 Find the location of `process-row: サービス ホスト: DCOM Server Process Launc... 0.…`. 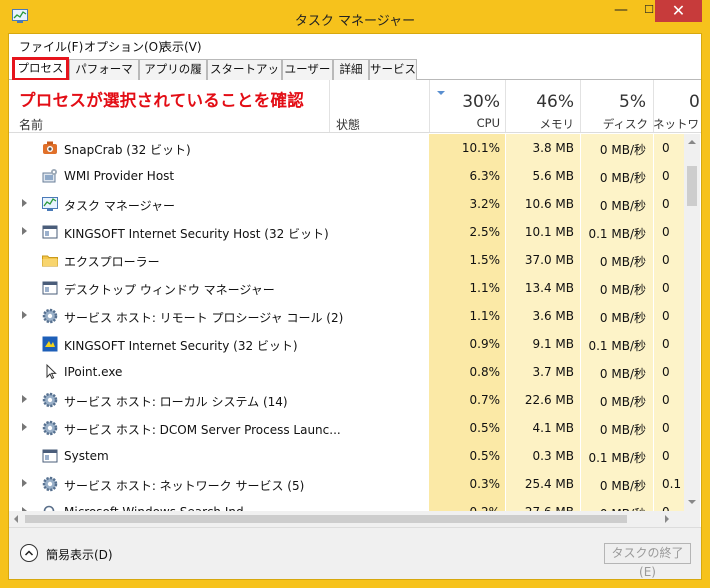

process-row: サービス ホスト: DCOM Server Process Launc... 0.… is located at coordinates (346, 428).